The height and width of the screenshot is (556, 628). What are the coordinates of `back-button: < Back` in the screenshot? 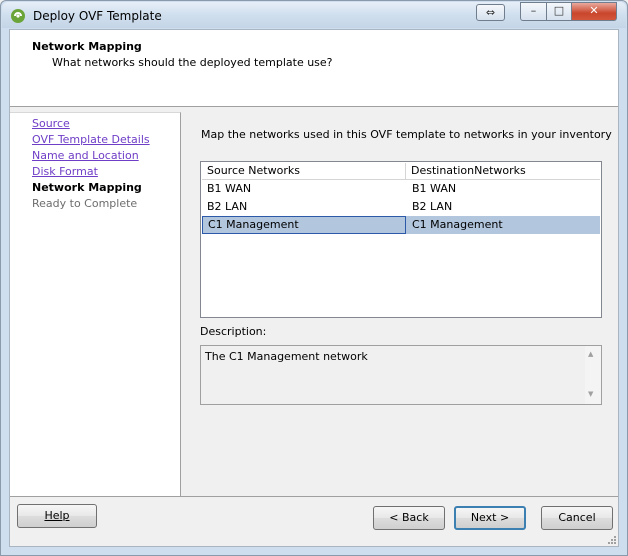 It's located at (409, 518).